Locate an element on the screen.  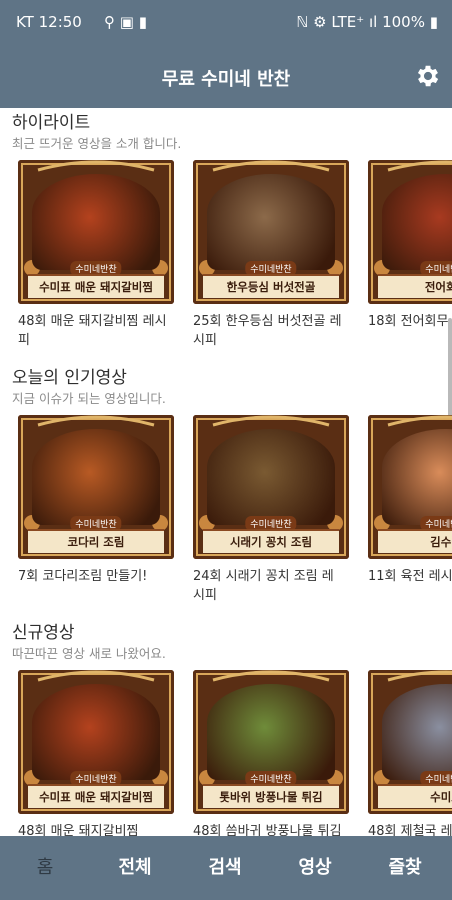
video-card: 수미네반찬전어회무 18회 전어회무 is located at coordinates (410, 245).